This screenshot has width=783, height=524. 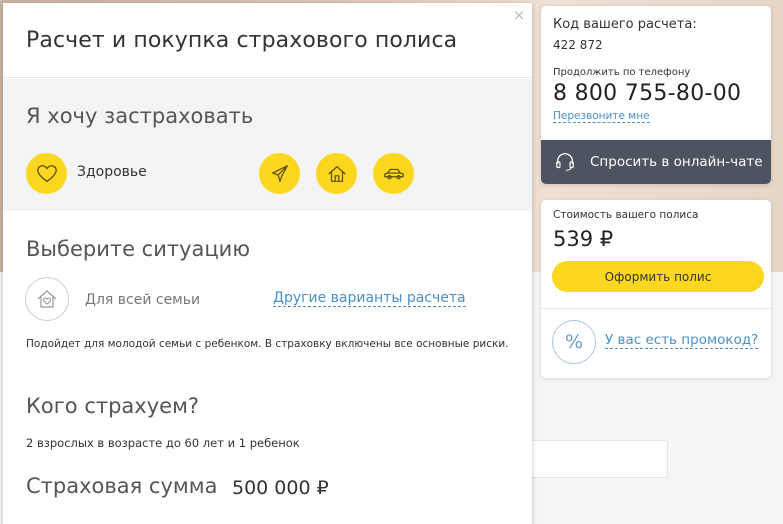 What do you see at coordinates (393, 173) in the screenshot?
I see `car-icon` at bounding box center [393, 173].